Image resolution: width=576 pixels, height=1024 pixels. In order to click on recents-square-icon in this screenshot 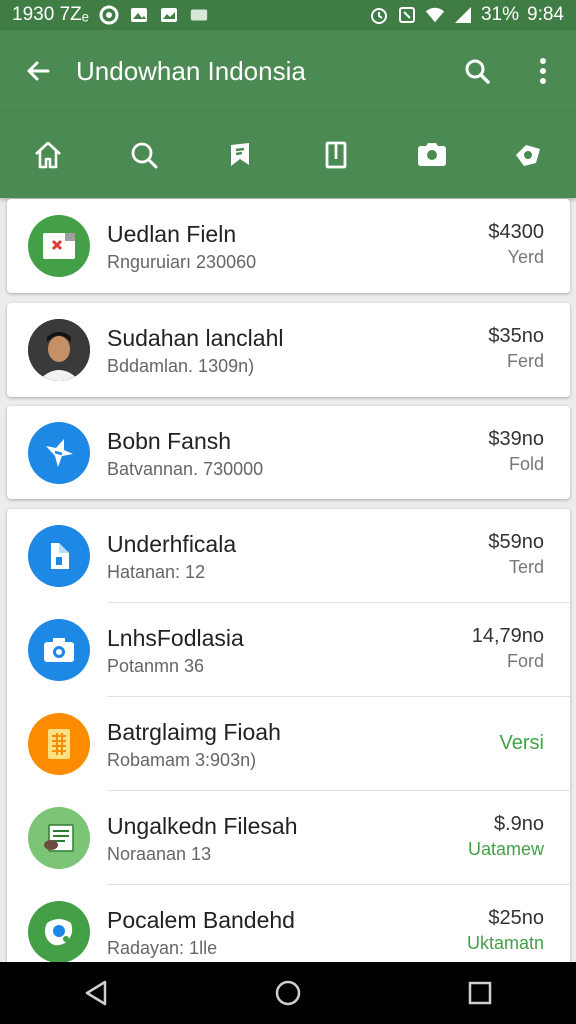, I will do `click(480, 993)`.